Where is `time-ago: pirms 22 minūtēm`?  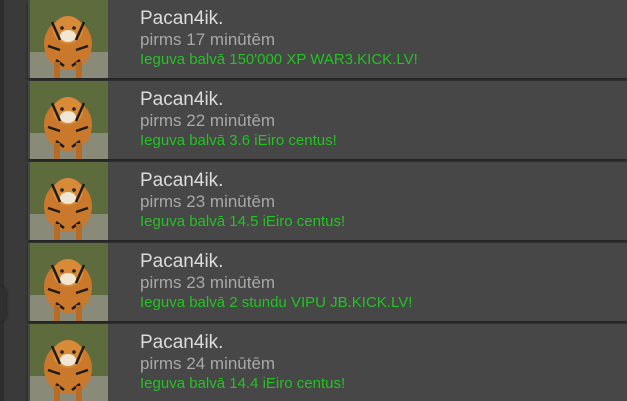
time-ago: pirms 22 minūtēm is located at coordinates (208, 120).